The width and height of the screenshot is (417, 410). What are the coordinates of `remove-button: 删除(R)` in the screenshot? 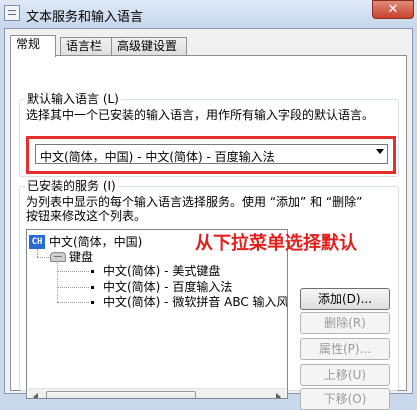 It's located at (345, 323).